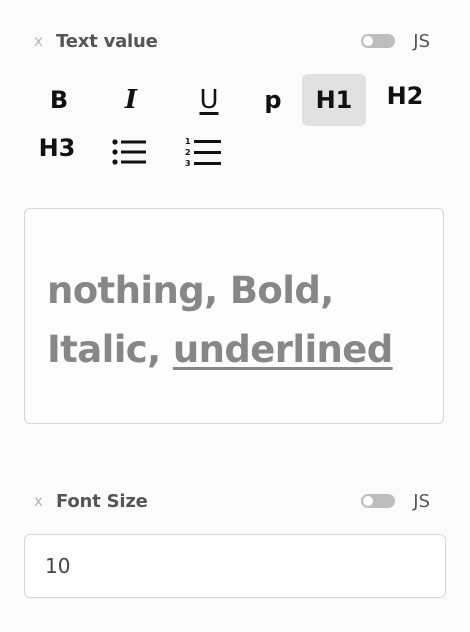 Image resolution: width=470 pixels, height=632 pixels. I want to click on paragraph-label: p, so click(273, 100).